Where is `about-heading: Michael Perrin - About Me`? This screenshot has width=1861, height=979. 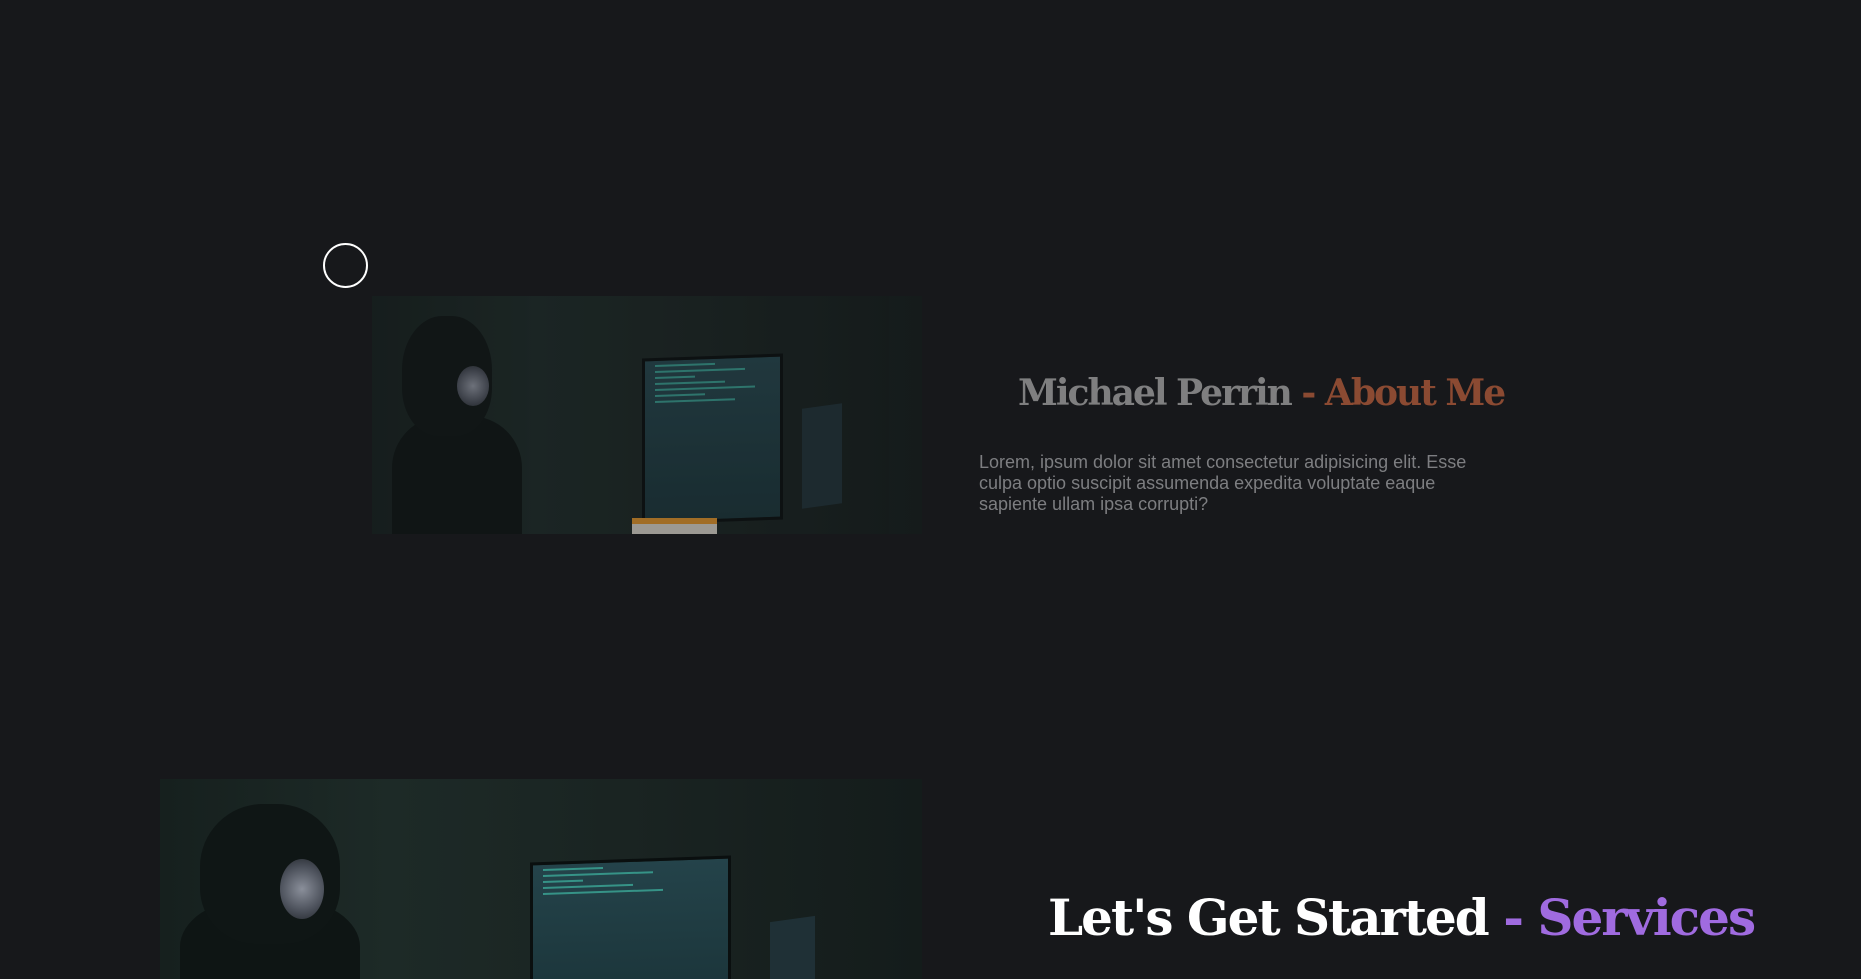
about-heading: Michael Perrin - About Me is located at coordinates (1262, 393).